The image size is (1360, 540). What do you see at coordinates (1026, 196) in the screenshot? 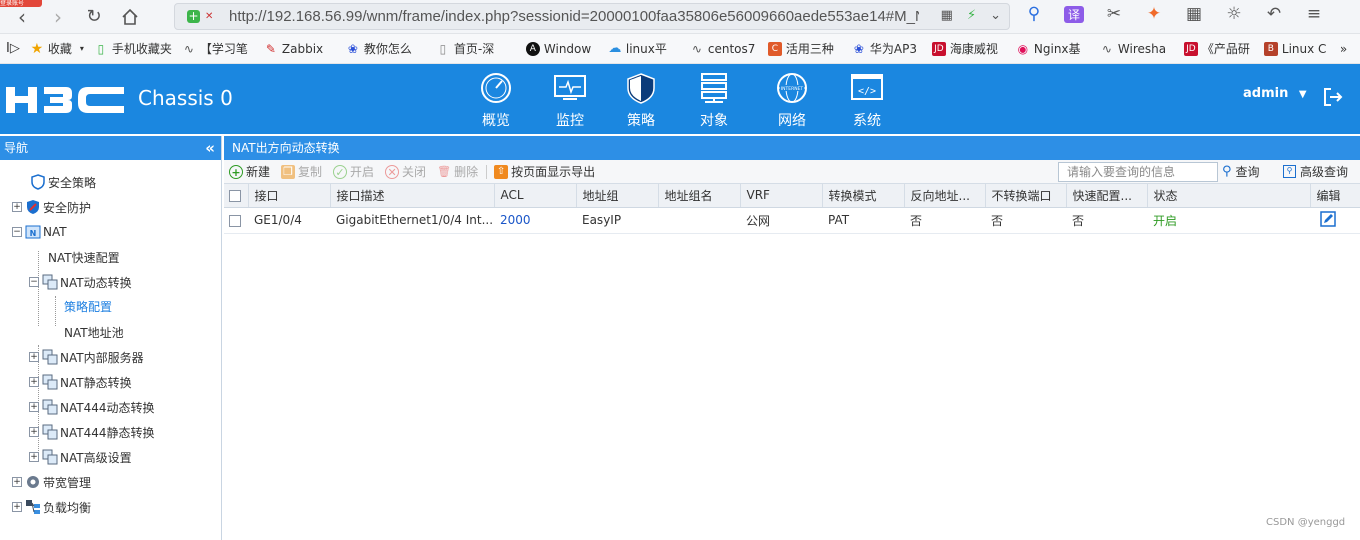
I see `col-header: 不转换端口` at bounding box center [1026, 196].